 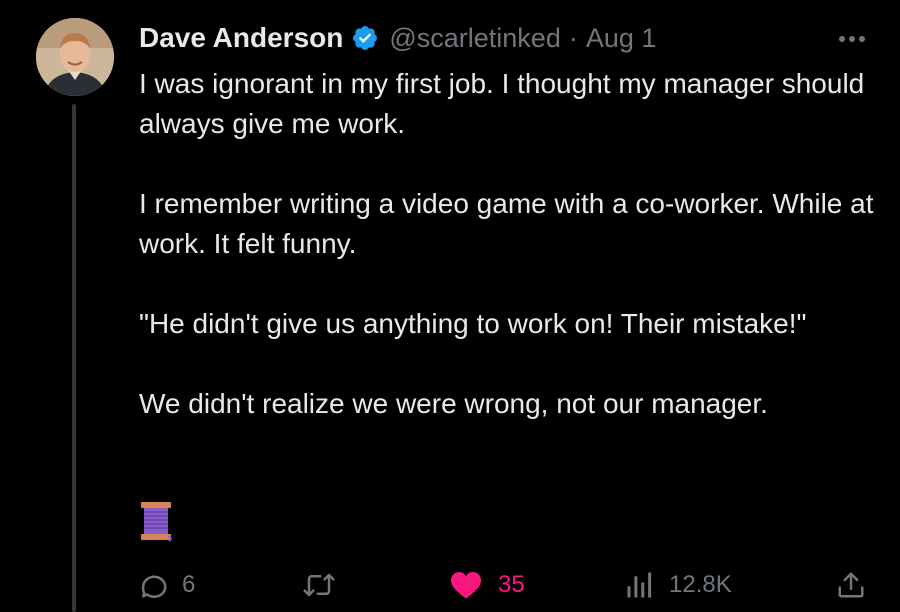 I want to click on verified-badge-icon, so click(x=365, y=38).